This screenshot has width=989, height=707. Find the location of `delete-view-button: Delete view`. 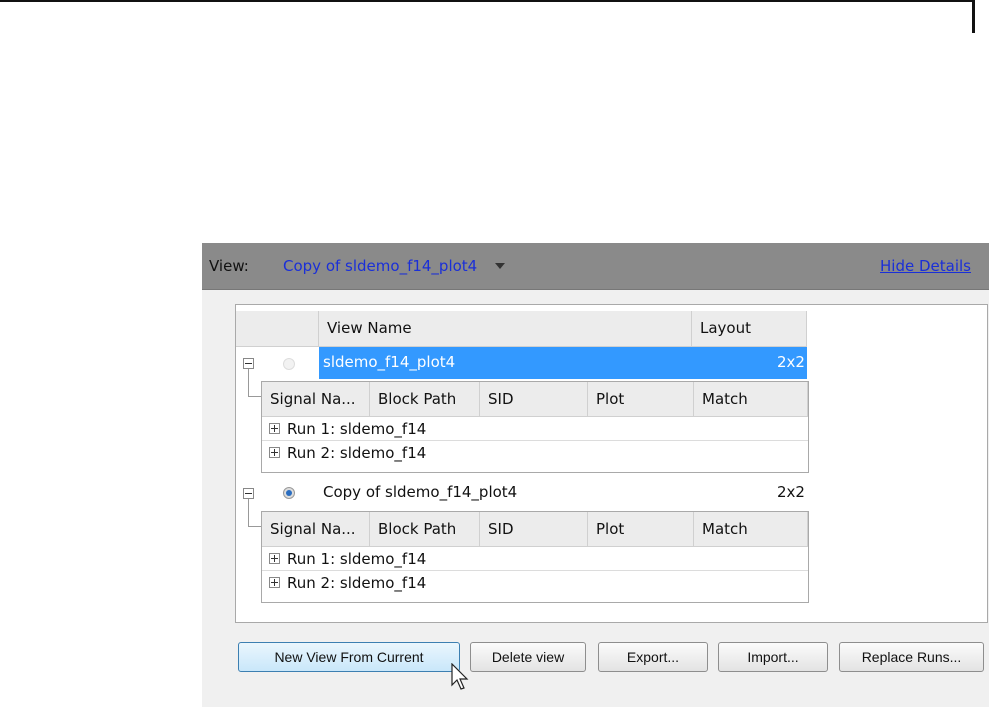

delete-view-button: Delete view is located at coordinates (528, 657).